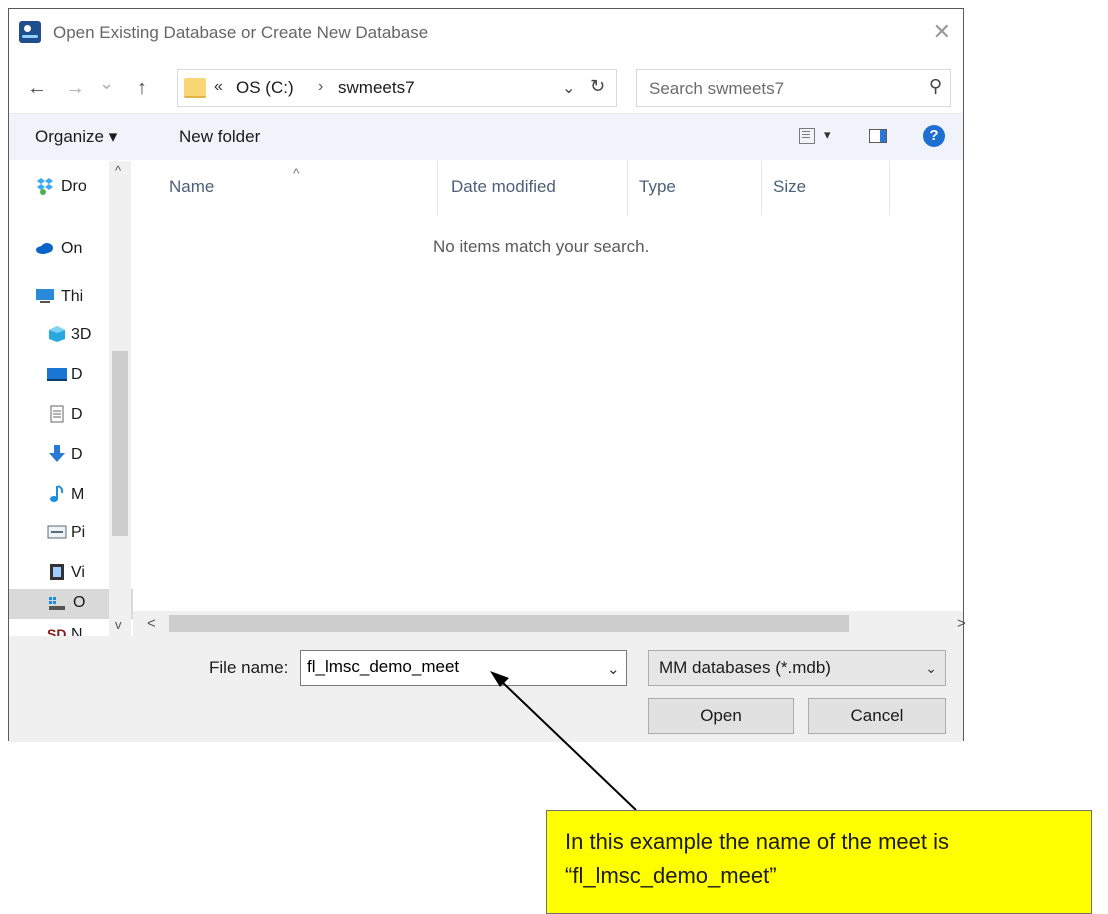 This screenshot has height=914, width=1108. What do you see at coordinates (671, 875) in the screenshot?
I see `callout-line-2: “fl_lmsc_demo_meet”` at bounding box center [671, 875].